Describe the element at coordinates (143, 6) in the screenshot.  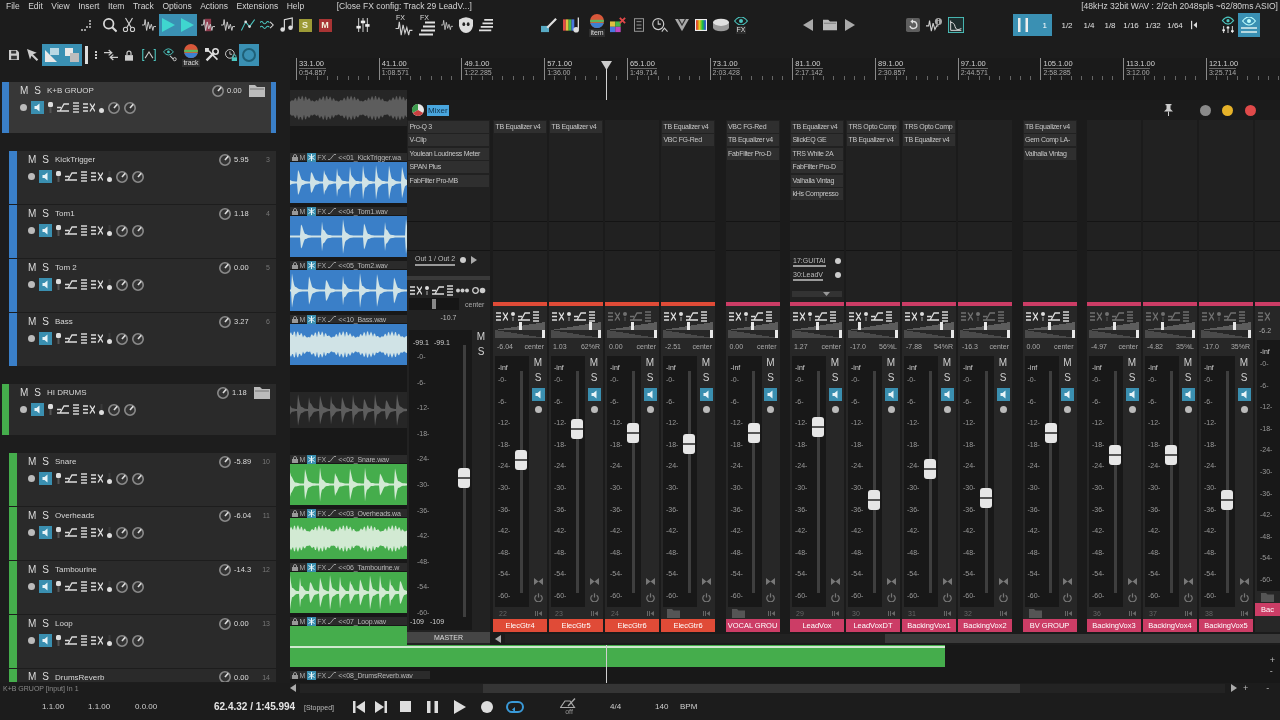
I see `menu-item: Track` at that location.